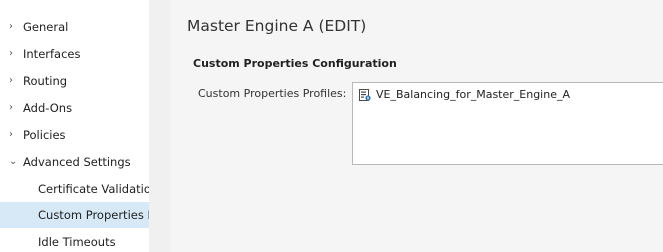 This screenshot has width=663, height=252. What do you see at coordinates (13, 161) in the screenshot?
I see `chevron-down-icon: ⌄` at bounding box center [13, 161].